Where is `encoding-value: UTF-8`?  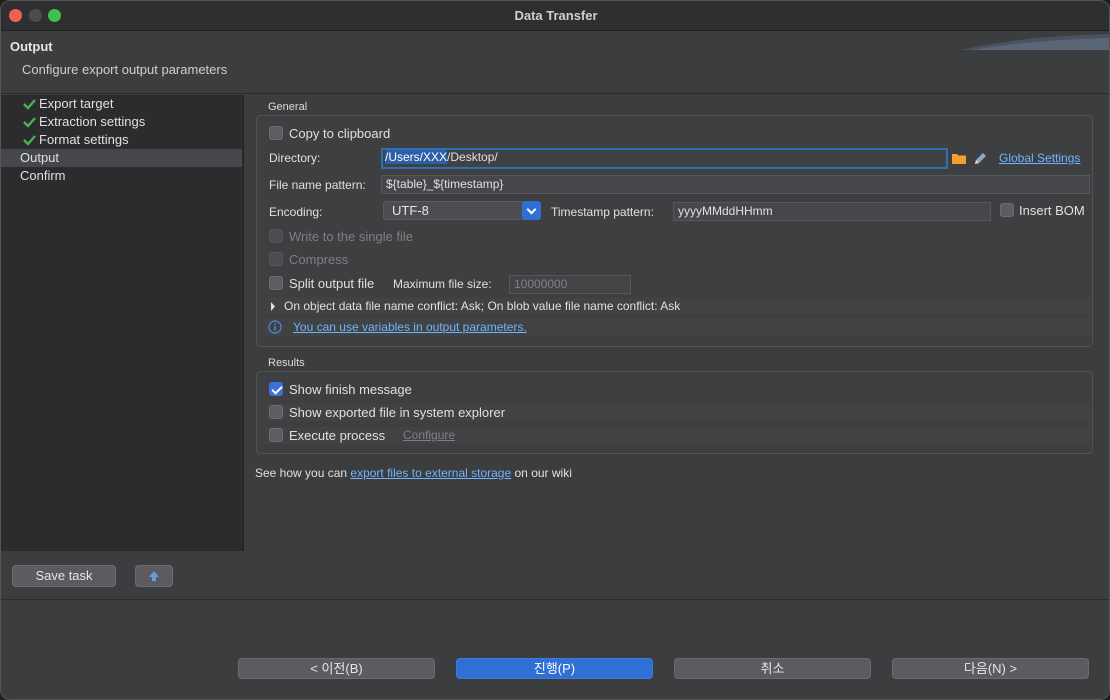 encoding-value: UTF-8 is located at coordinates (410, 210).